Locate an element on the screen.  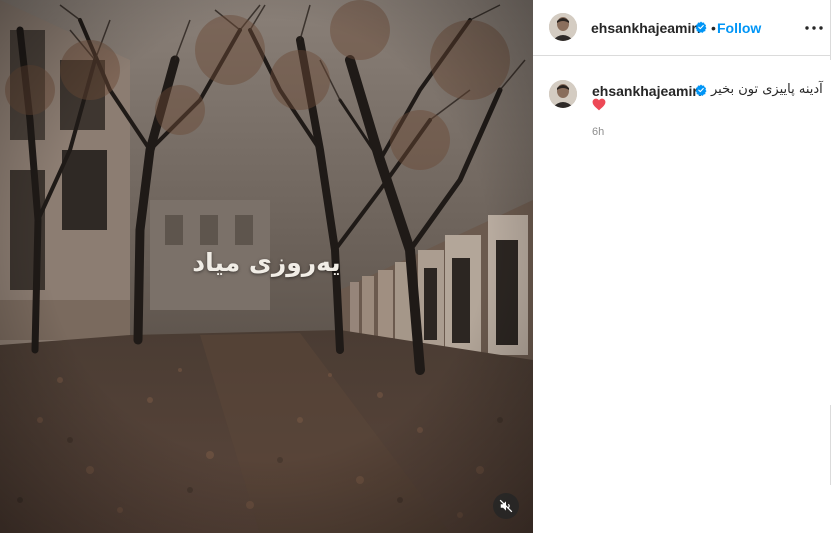
post-header: ehsankhajeamiri • Follow is located at coordinates (682, 28).